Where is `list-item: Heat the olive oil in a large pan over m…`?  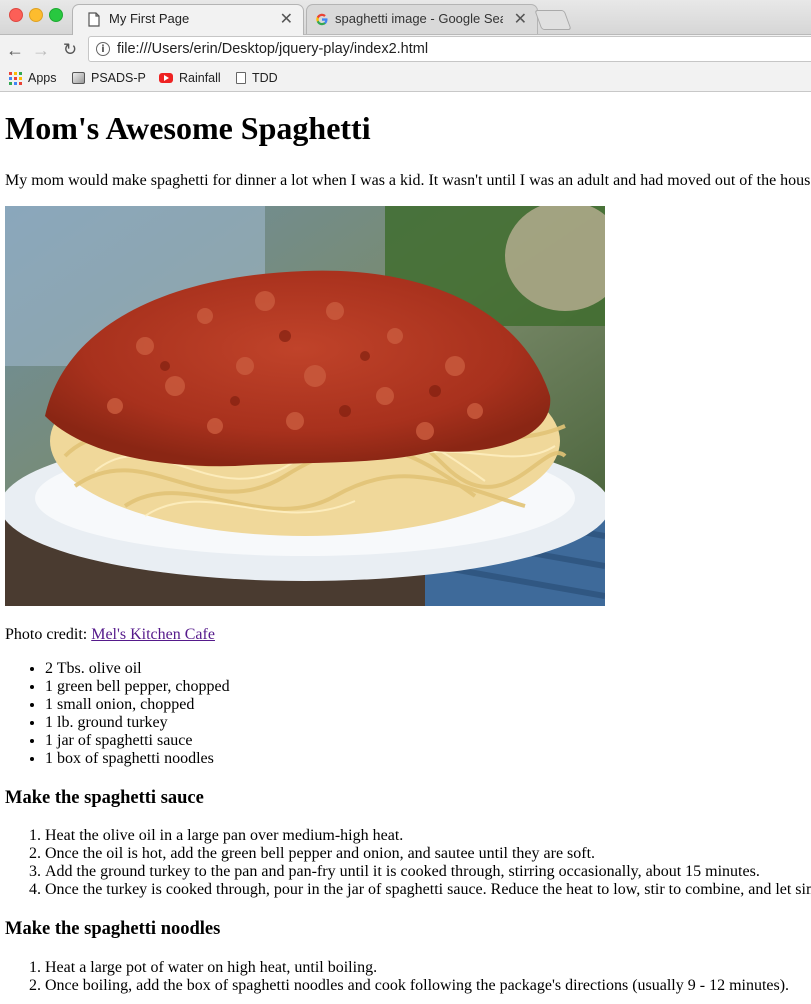
list-item: Heat the olive oil in a large pan over m… is located at coordinates (428, 836).